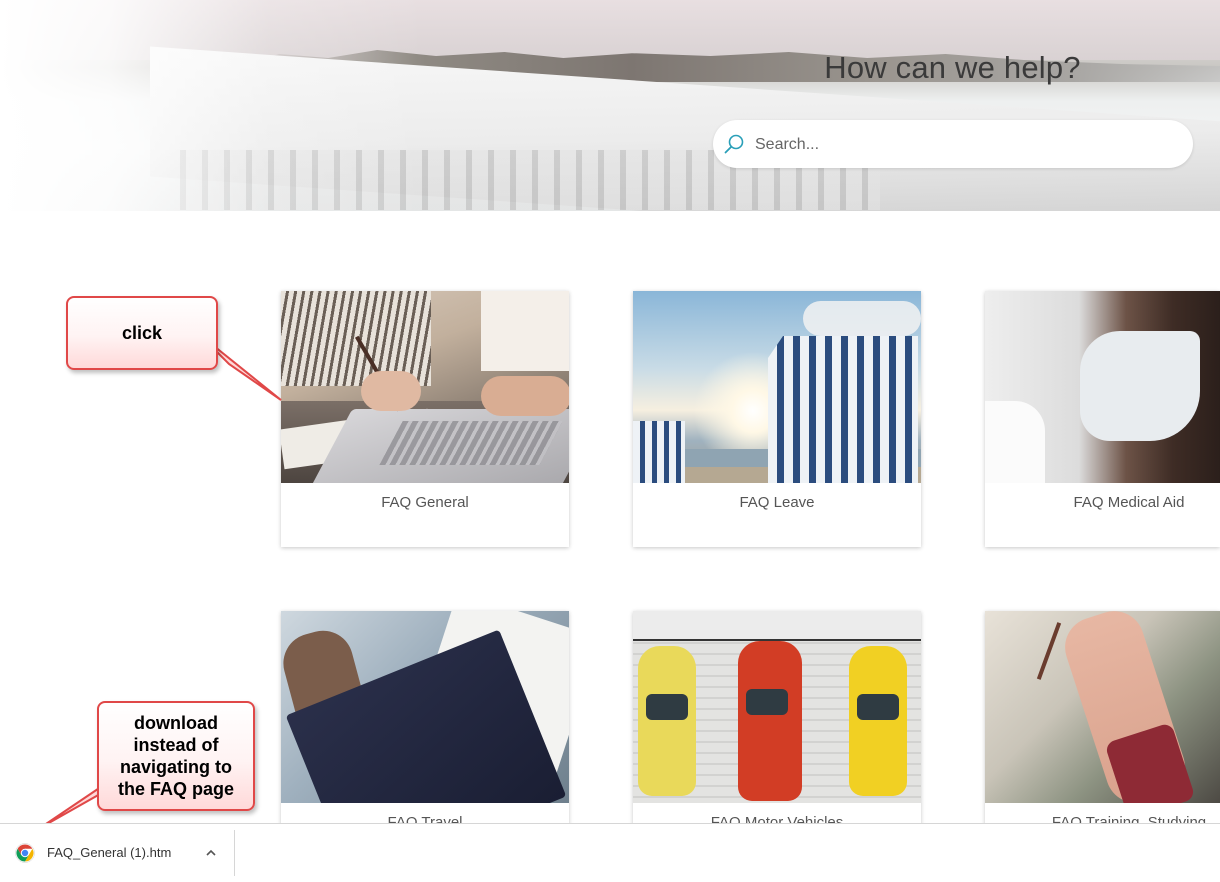 Image resolution: width=1220 pixels, height=882 pixels. I want to click on card-image-cars, so click(777, 707).